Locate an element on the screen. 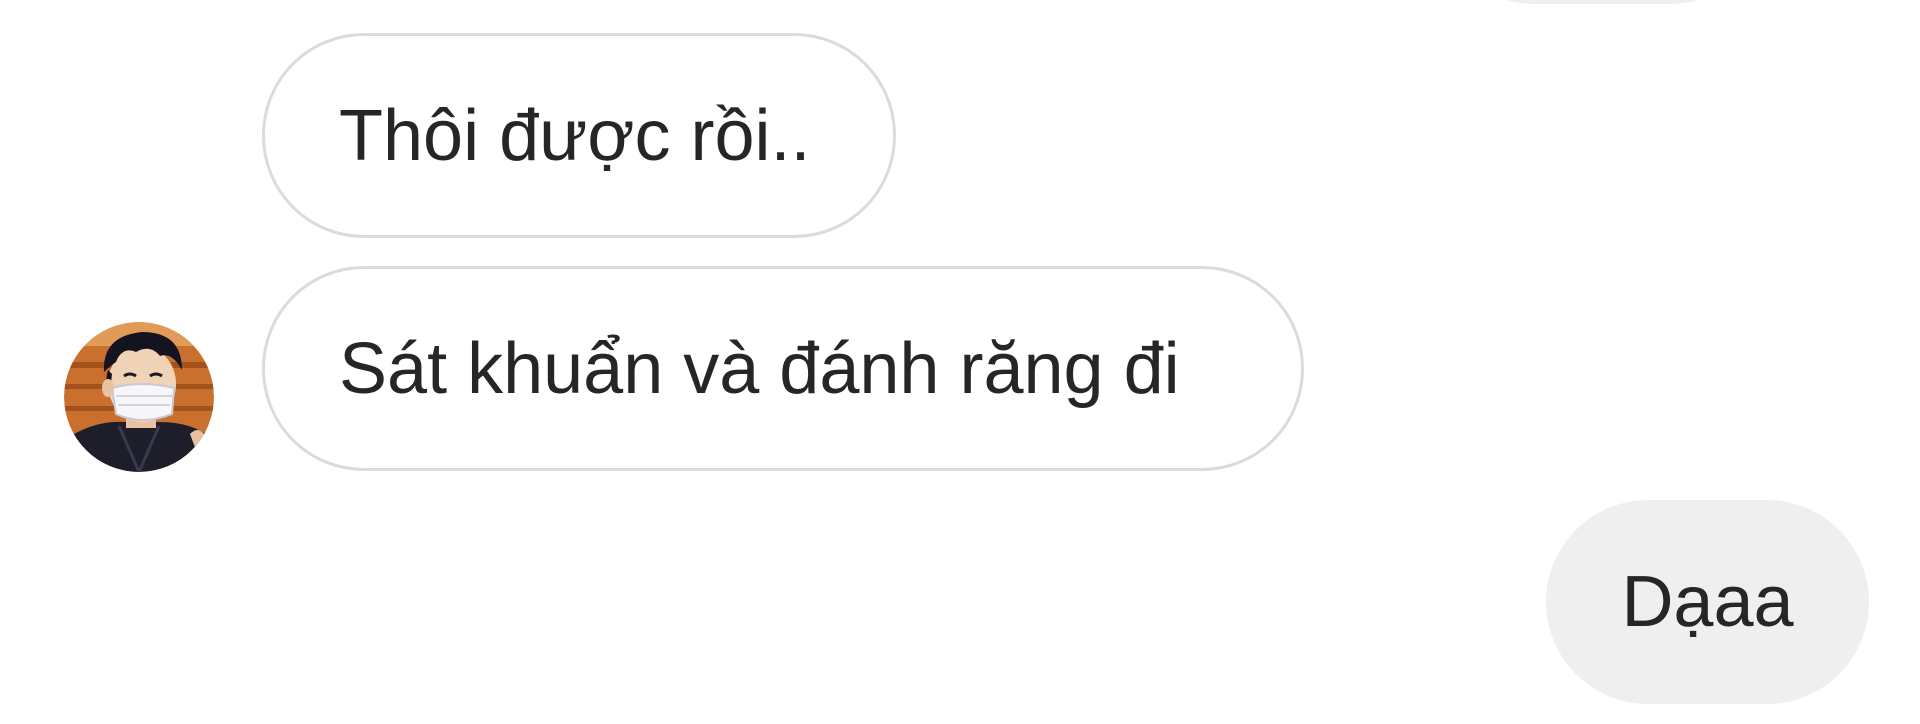 The width and height of the screenshot is (1920, 724). previous-message-bubble is located at coordinates (1602, 2).